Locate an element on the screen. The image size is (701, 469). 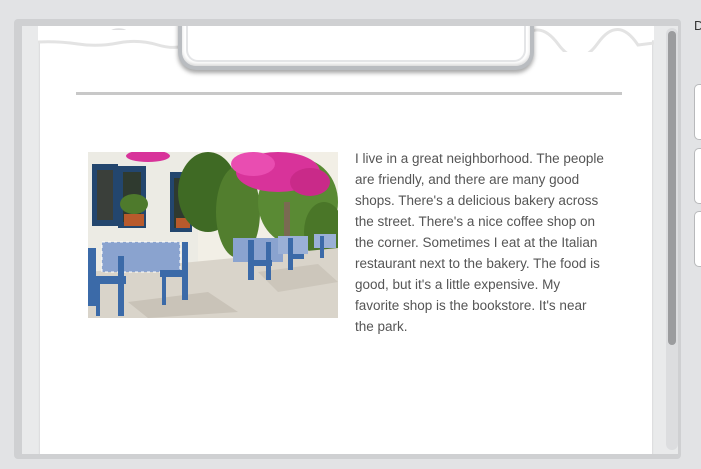
clipboard-clip is located at coordinates (356, 48).